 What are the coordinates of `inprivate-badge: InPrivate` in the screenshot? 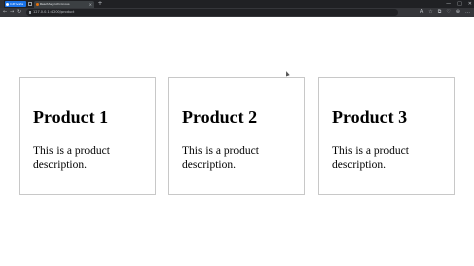 It's located at (15, 4).